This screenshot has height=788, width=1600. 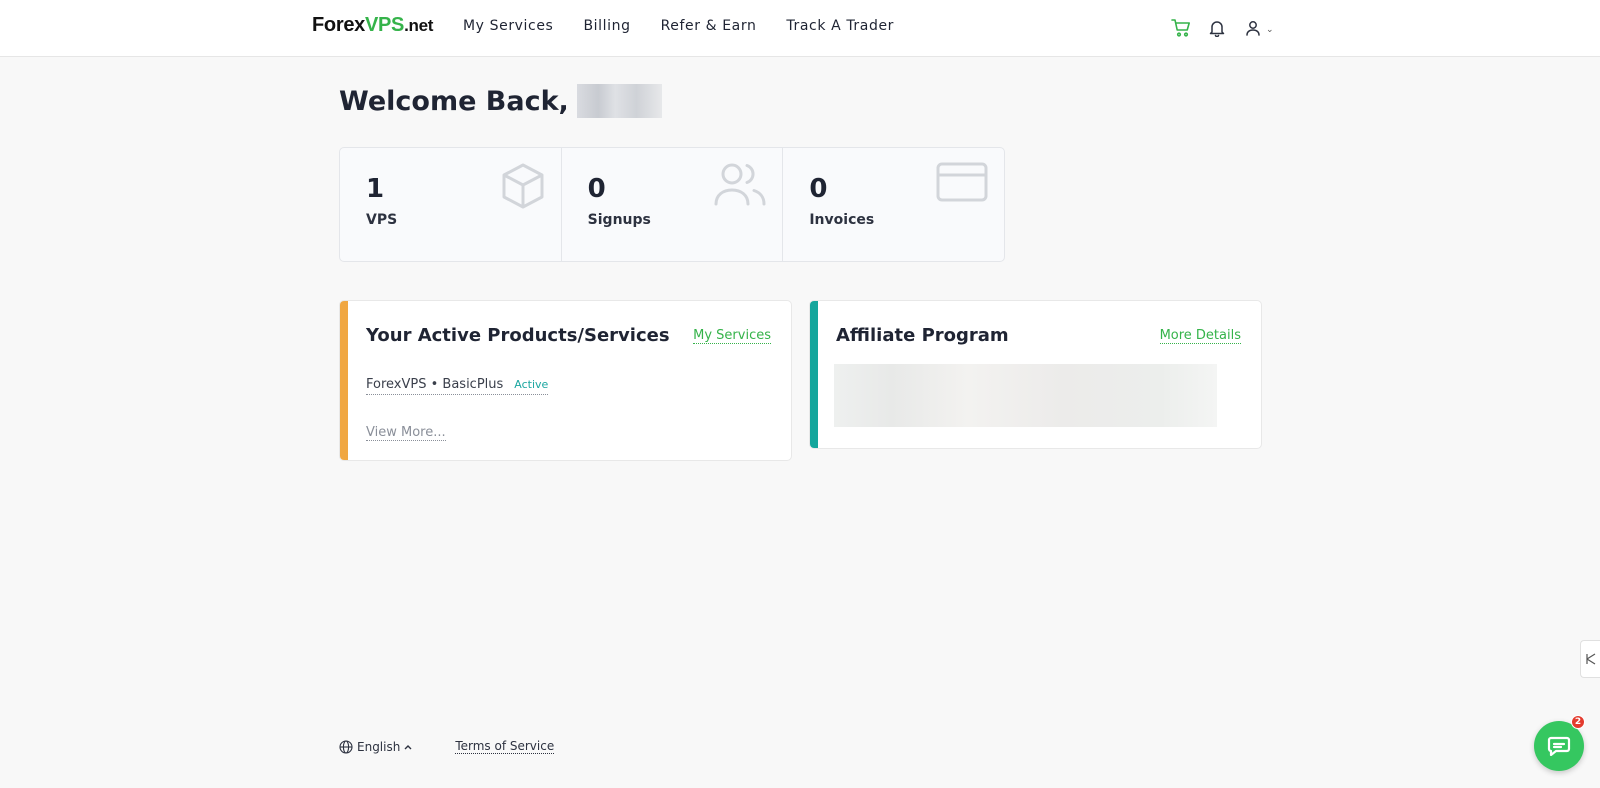 I want to click on redacted-username, so click(x=619, y=101).